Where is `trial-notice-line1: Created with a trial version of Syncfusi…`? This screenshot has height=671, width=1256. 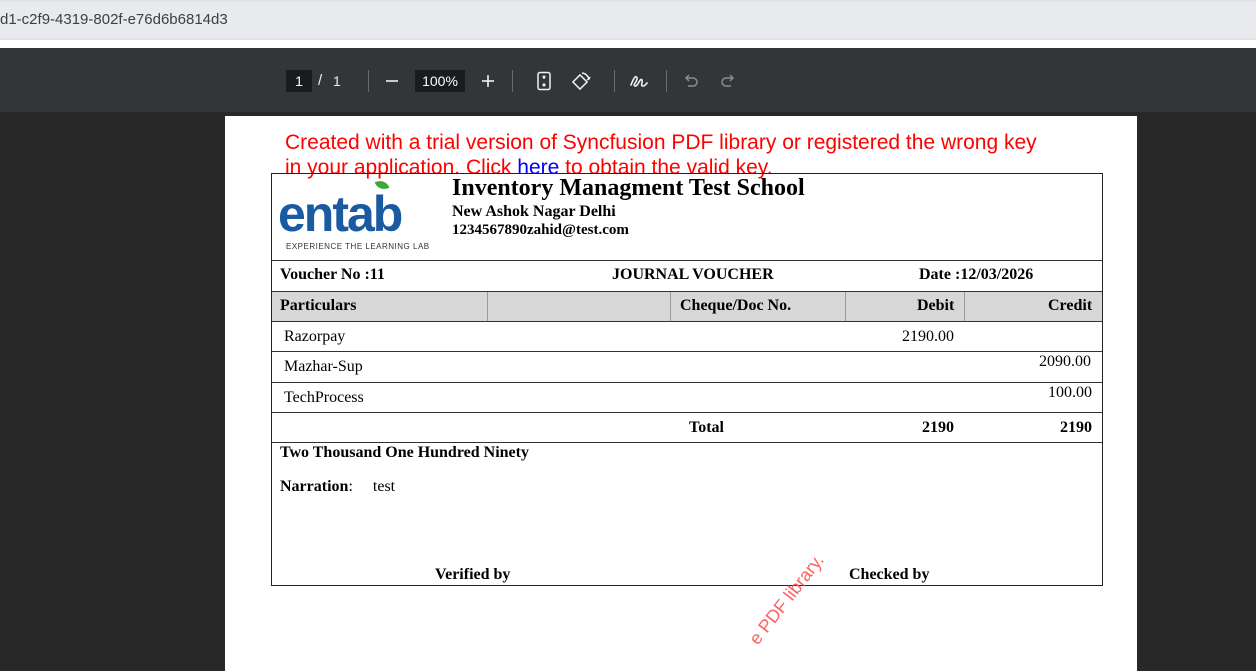
trial-notice-line1: Created with a trial version of Syncfusi… is located at coordinates (661, 142).